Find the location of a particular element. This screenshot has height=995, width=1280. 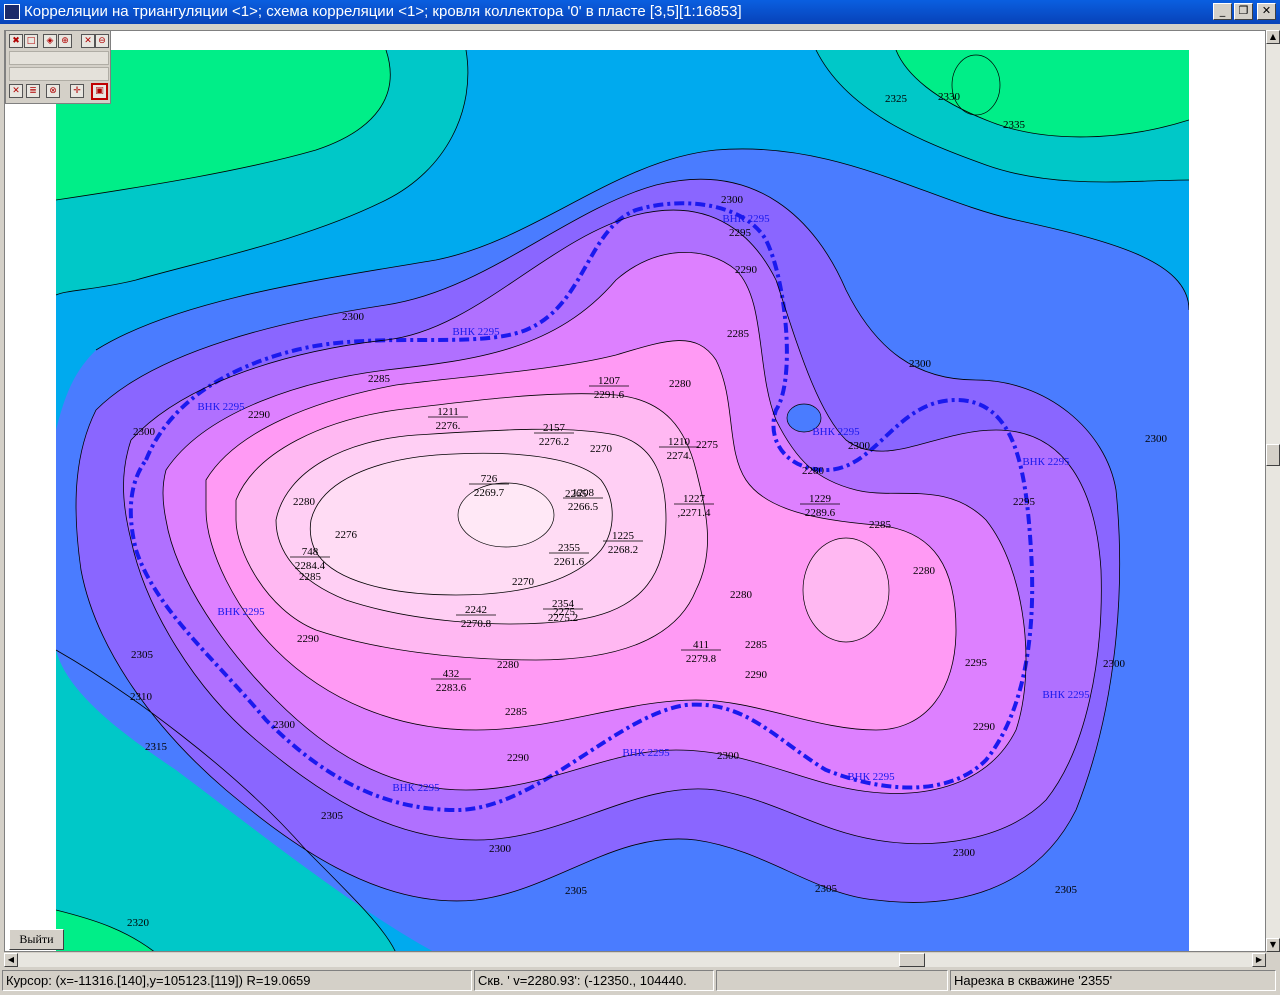

well-id: 432 is located at coordinates (451, 674).